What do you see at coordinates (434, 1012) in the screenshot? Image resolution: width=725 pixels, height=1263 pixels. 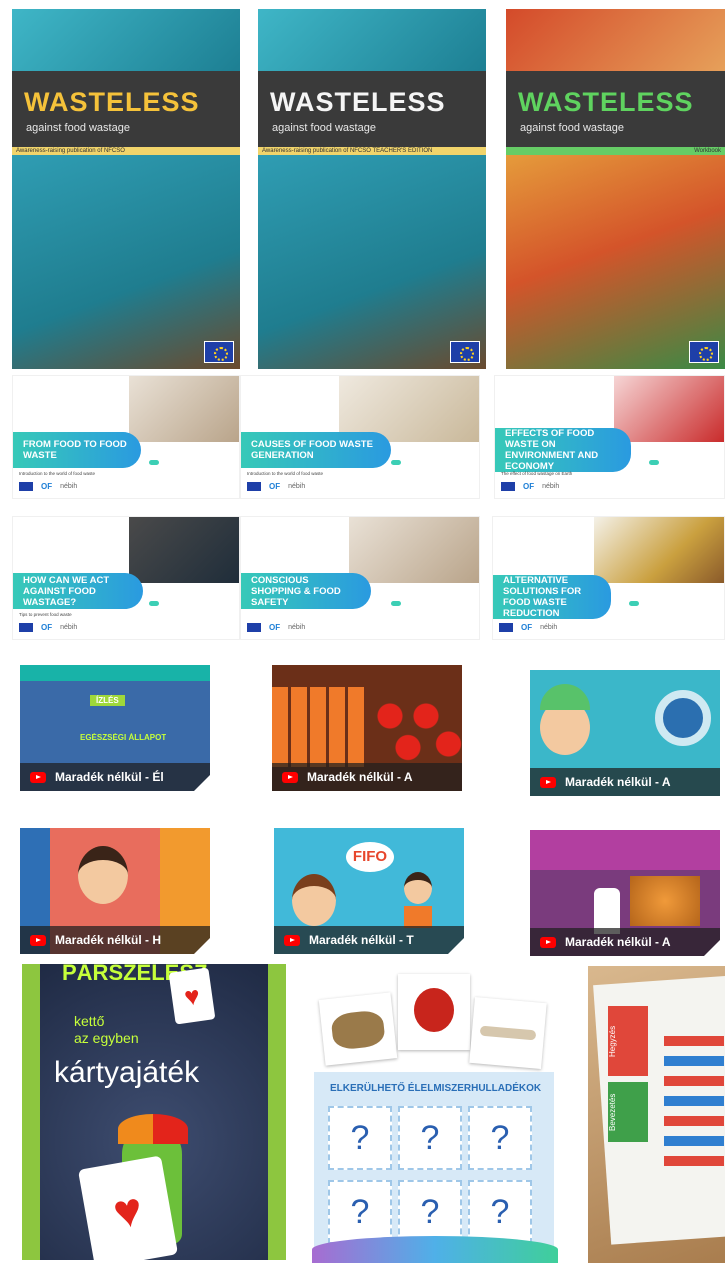 I see `photo-card-tomato` at bounding box center [434, 1012].